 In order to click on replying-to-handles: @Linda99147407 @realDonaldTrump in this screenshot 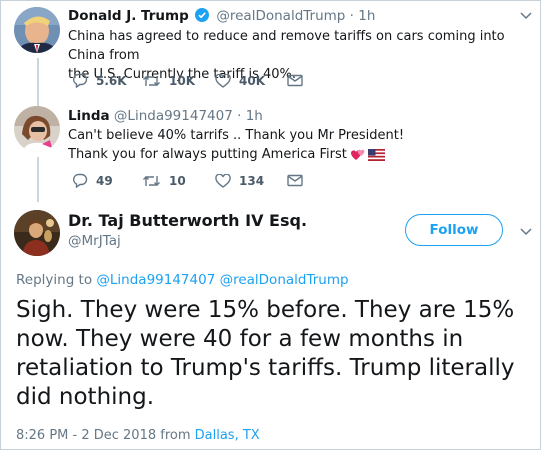, I will do `click(222, 280)`.